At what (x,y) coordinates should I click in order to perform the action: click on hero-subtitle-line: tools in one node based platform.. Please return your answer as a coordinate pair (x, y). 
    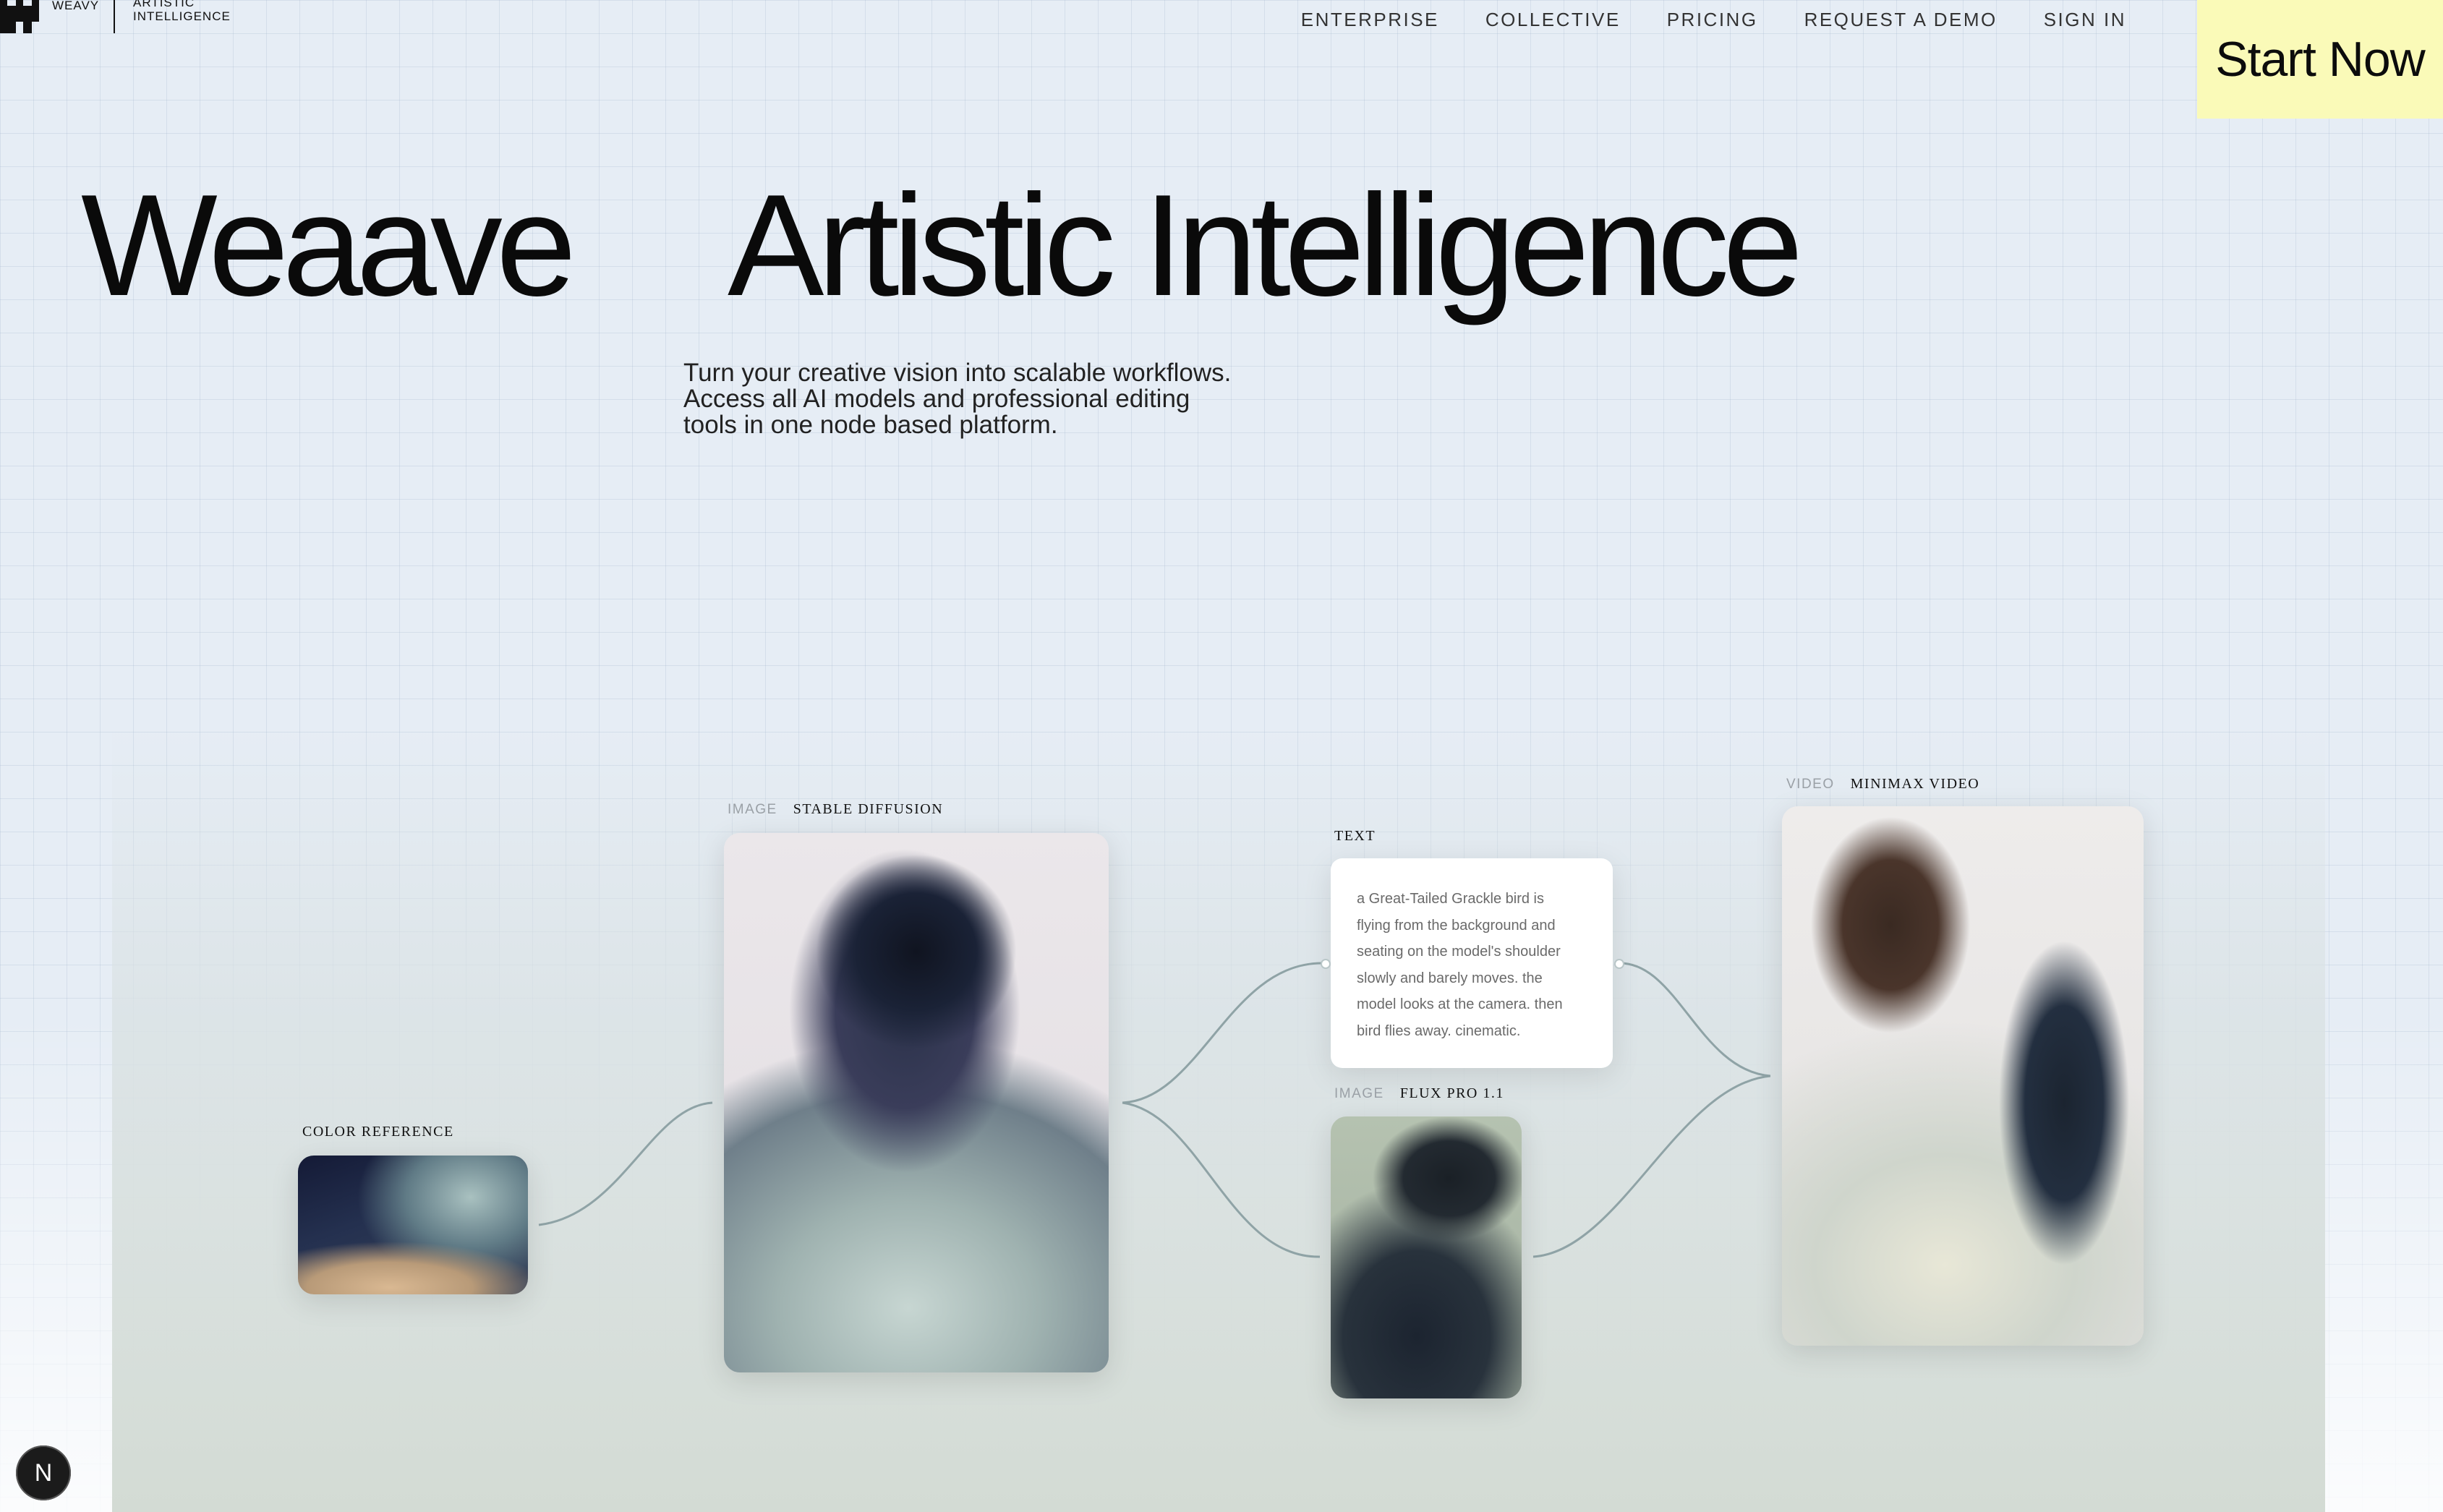
    Looking at the image, I should click on (870, 425).